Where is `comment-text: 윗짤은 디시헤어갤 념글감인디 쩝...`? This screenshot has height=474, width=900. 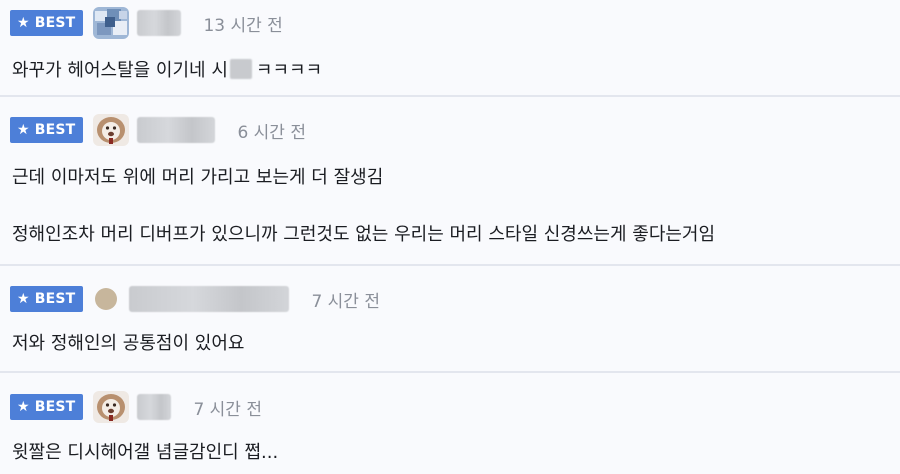
comment-text: 윗짤은 디시헤어갤 념글감인디 쩝... is located at coordinates (145, 452).